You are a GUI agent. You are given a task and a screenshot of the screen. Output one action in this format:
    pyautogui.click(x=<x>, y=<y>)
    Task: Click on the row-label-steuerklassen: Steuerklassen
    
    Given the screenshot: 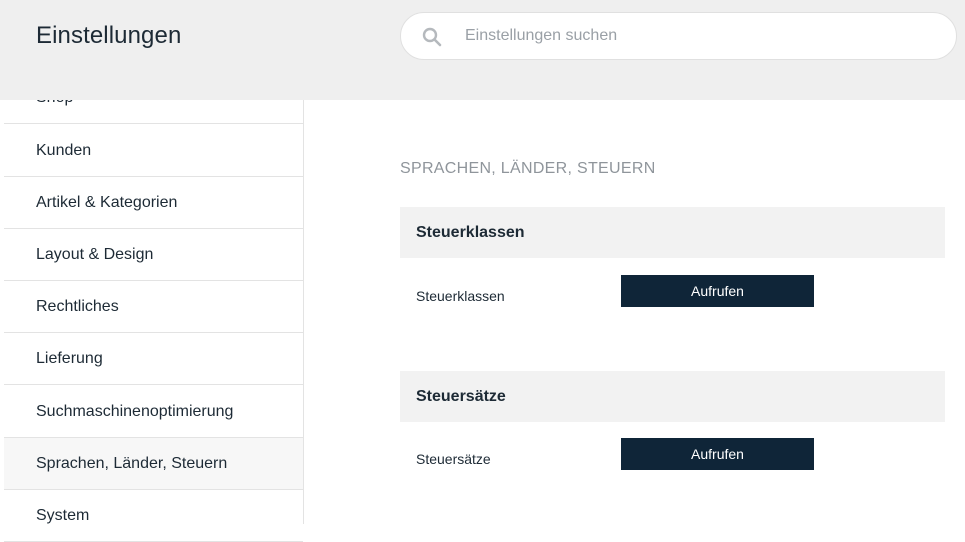 What is the action you would take?
    pyautogui.click(x=460, y=296)
    